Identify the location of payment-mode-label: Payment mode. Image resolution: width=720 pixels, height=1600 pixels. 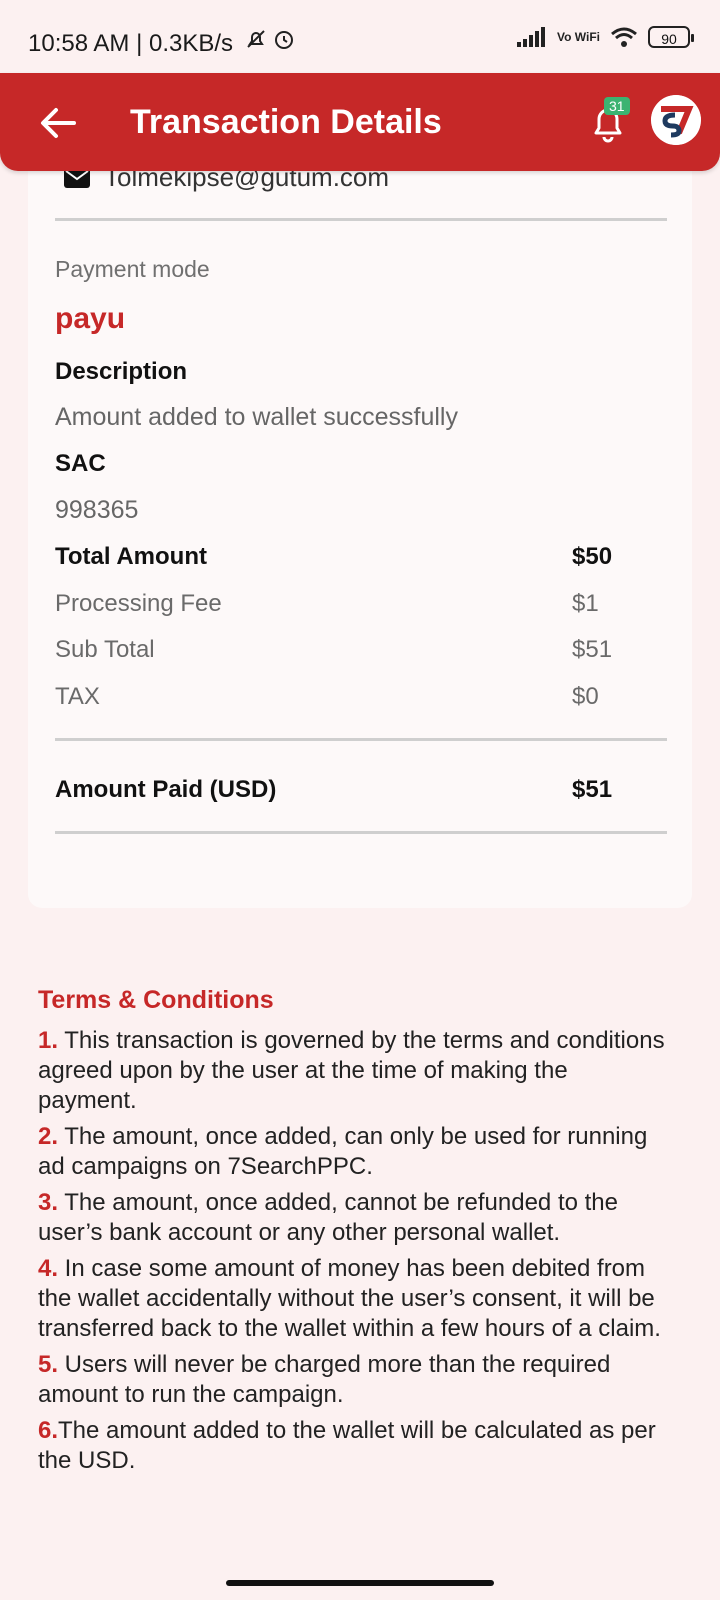
(132, 269).